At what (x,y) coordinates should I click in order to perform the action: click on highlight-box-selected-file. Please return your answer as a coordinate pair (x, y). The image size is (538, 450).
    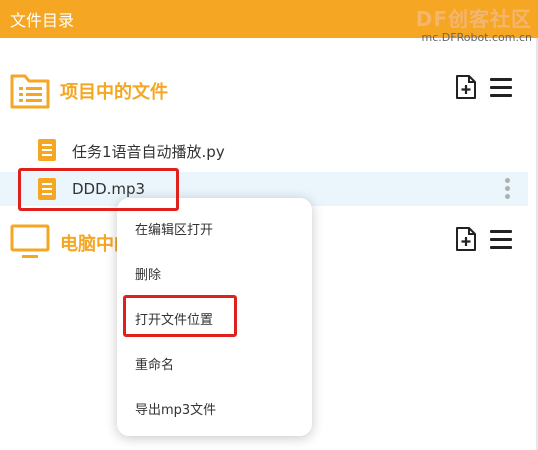
    Looking at the image, I should click on (98, 189).